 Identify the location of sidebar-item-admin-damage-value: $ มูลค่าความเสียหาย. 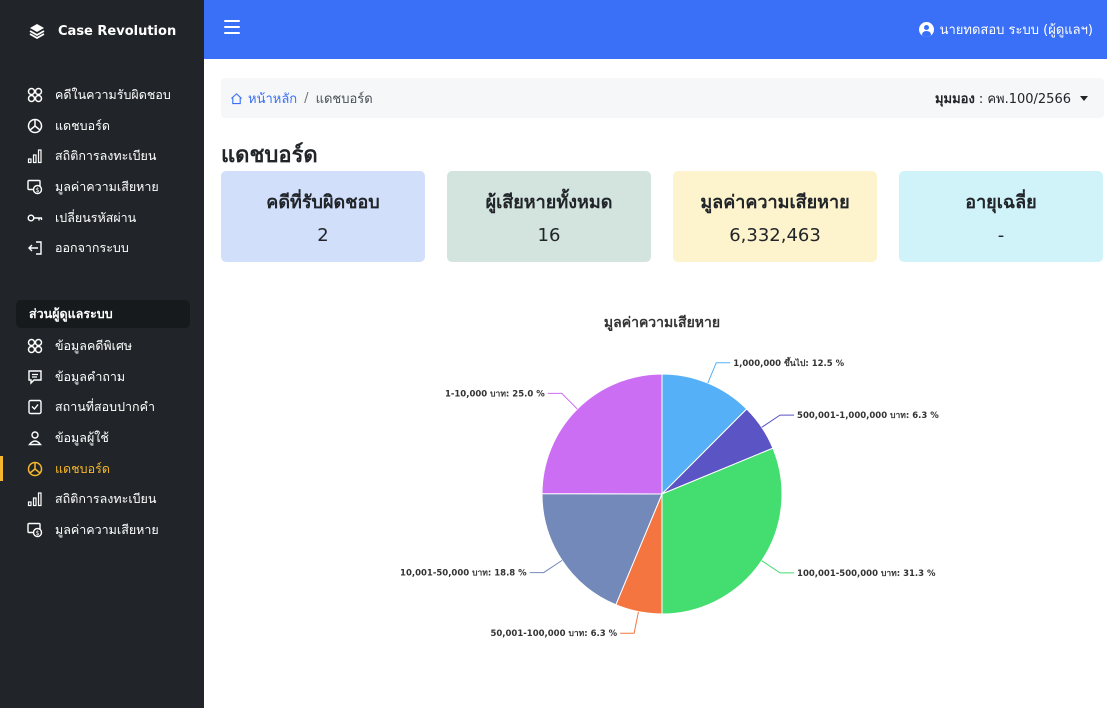
(102, 530).